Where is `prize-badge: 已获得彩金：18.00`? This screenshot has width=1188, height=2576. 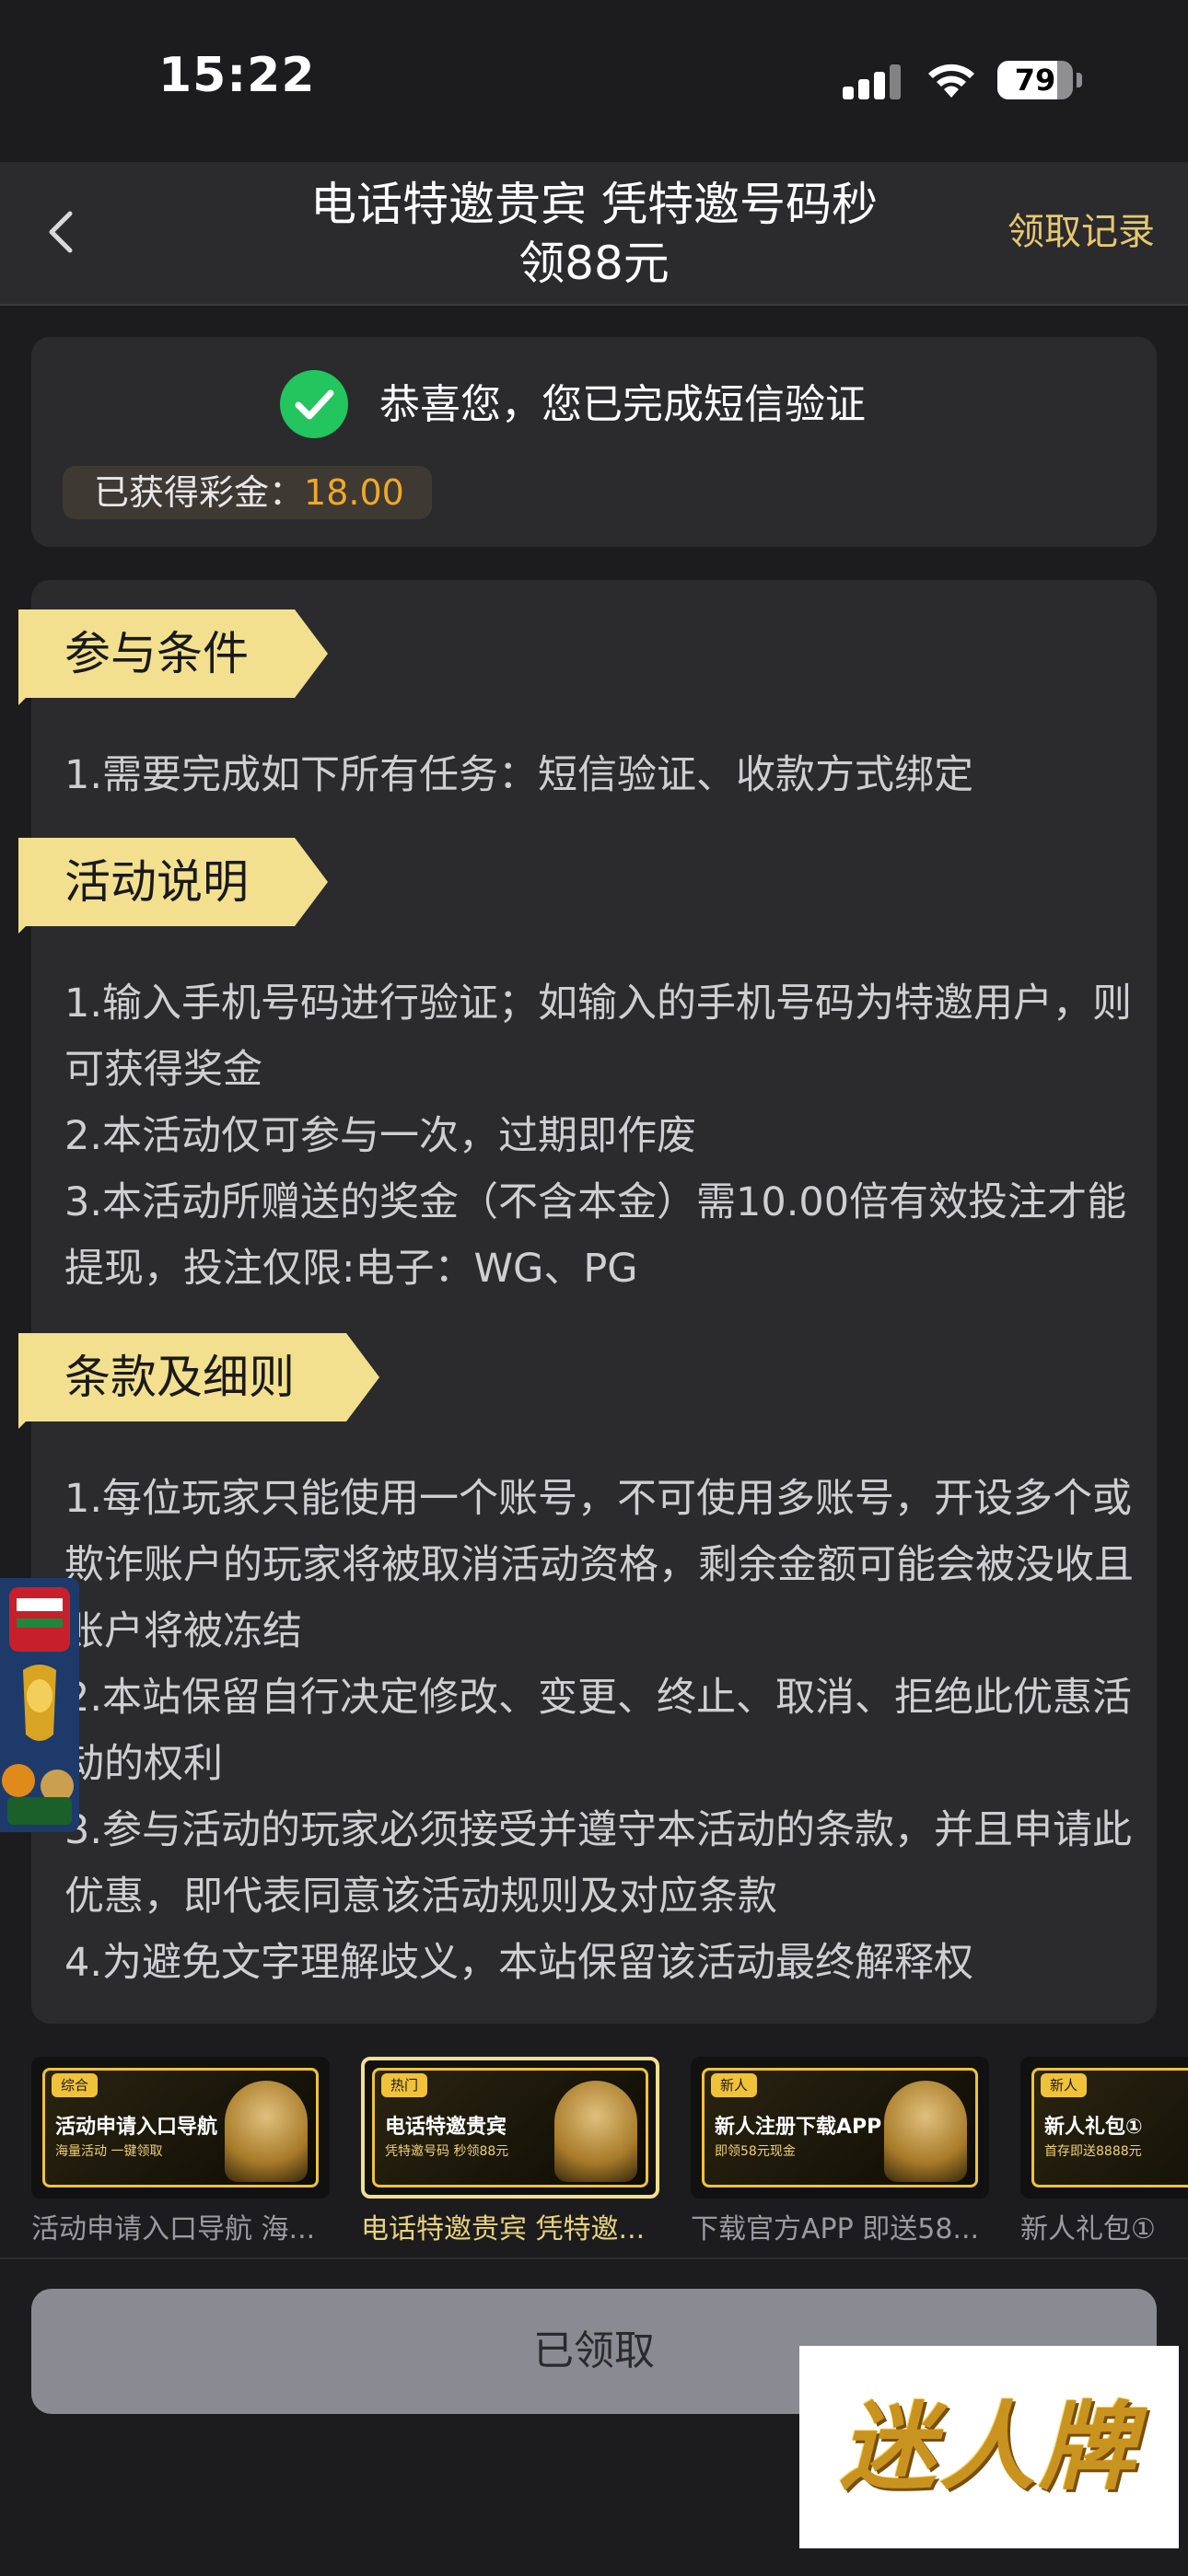
prize-badge: 已获得彩金：18.00 is located at coordinates (247, 492).